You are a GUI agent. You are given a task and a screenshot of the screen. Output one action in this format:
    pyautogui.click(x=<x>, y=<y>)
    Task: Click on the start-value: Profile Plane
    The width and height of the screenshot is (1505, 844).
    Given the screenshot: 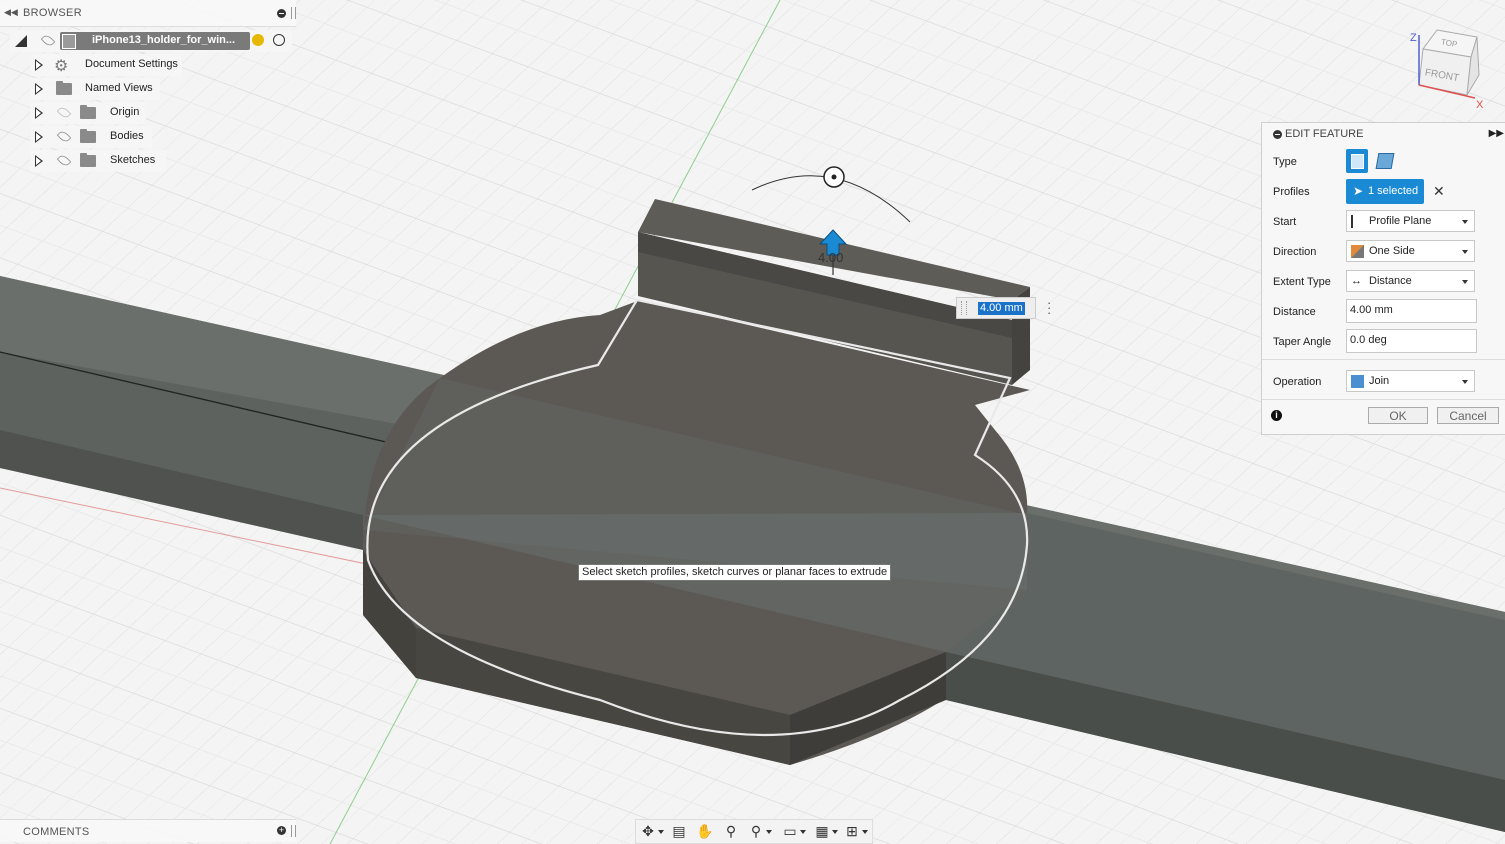 What is the action you would take?
    pyautogui.click(x=1400, y=221)
    